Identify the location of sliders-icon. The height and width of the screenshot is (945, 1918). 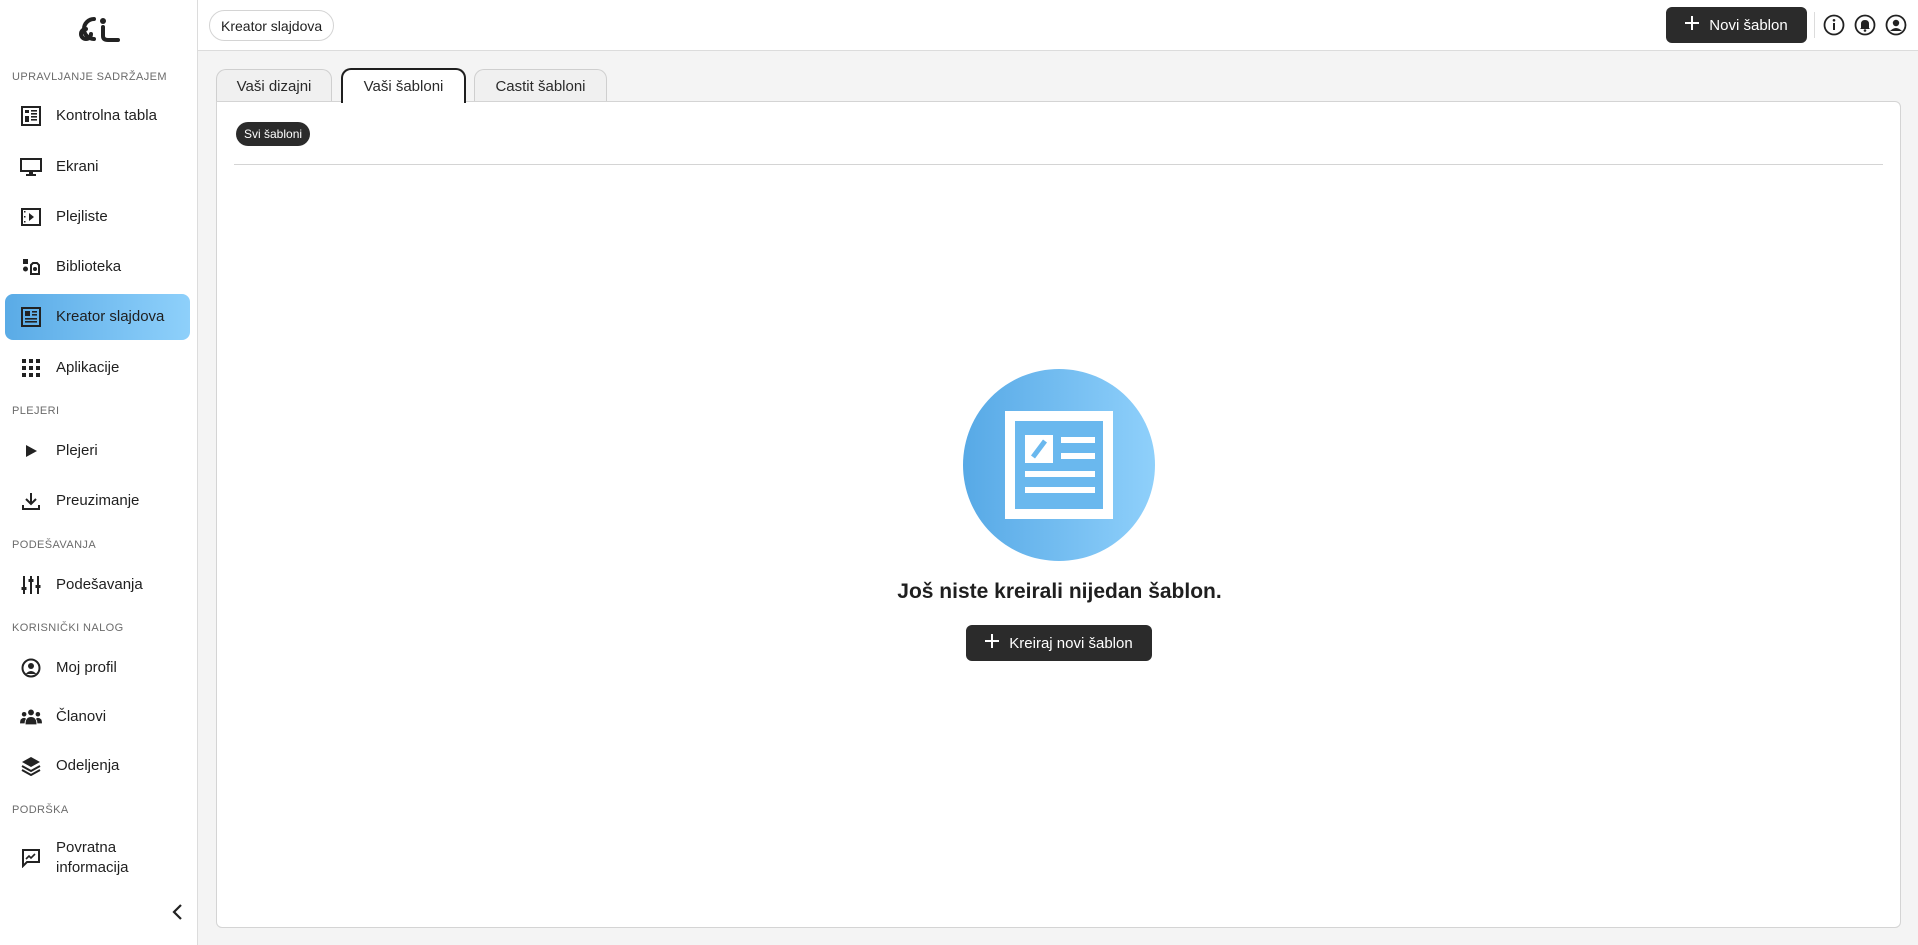
(31, 585).